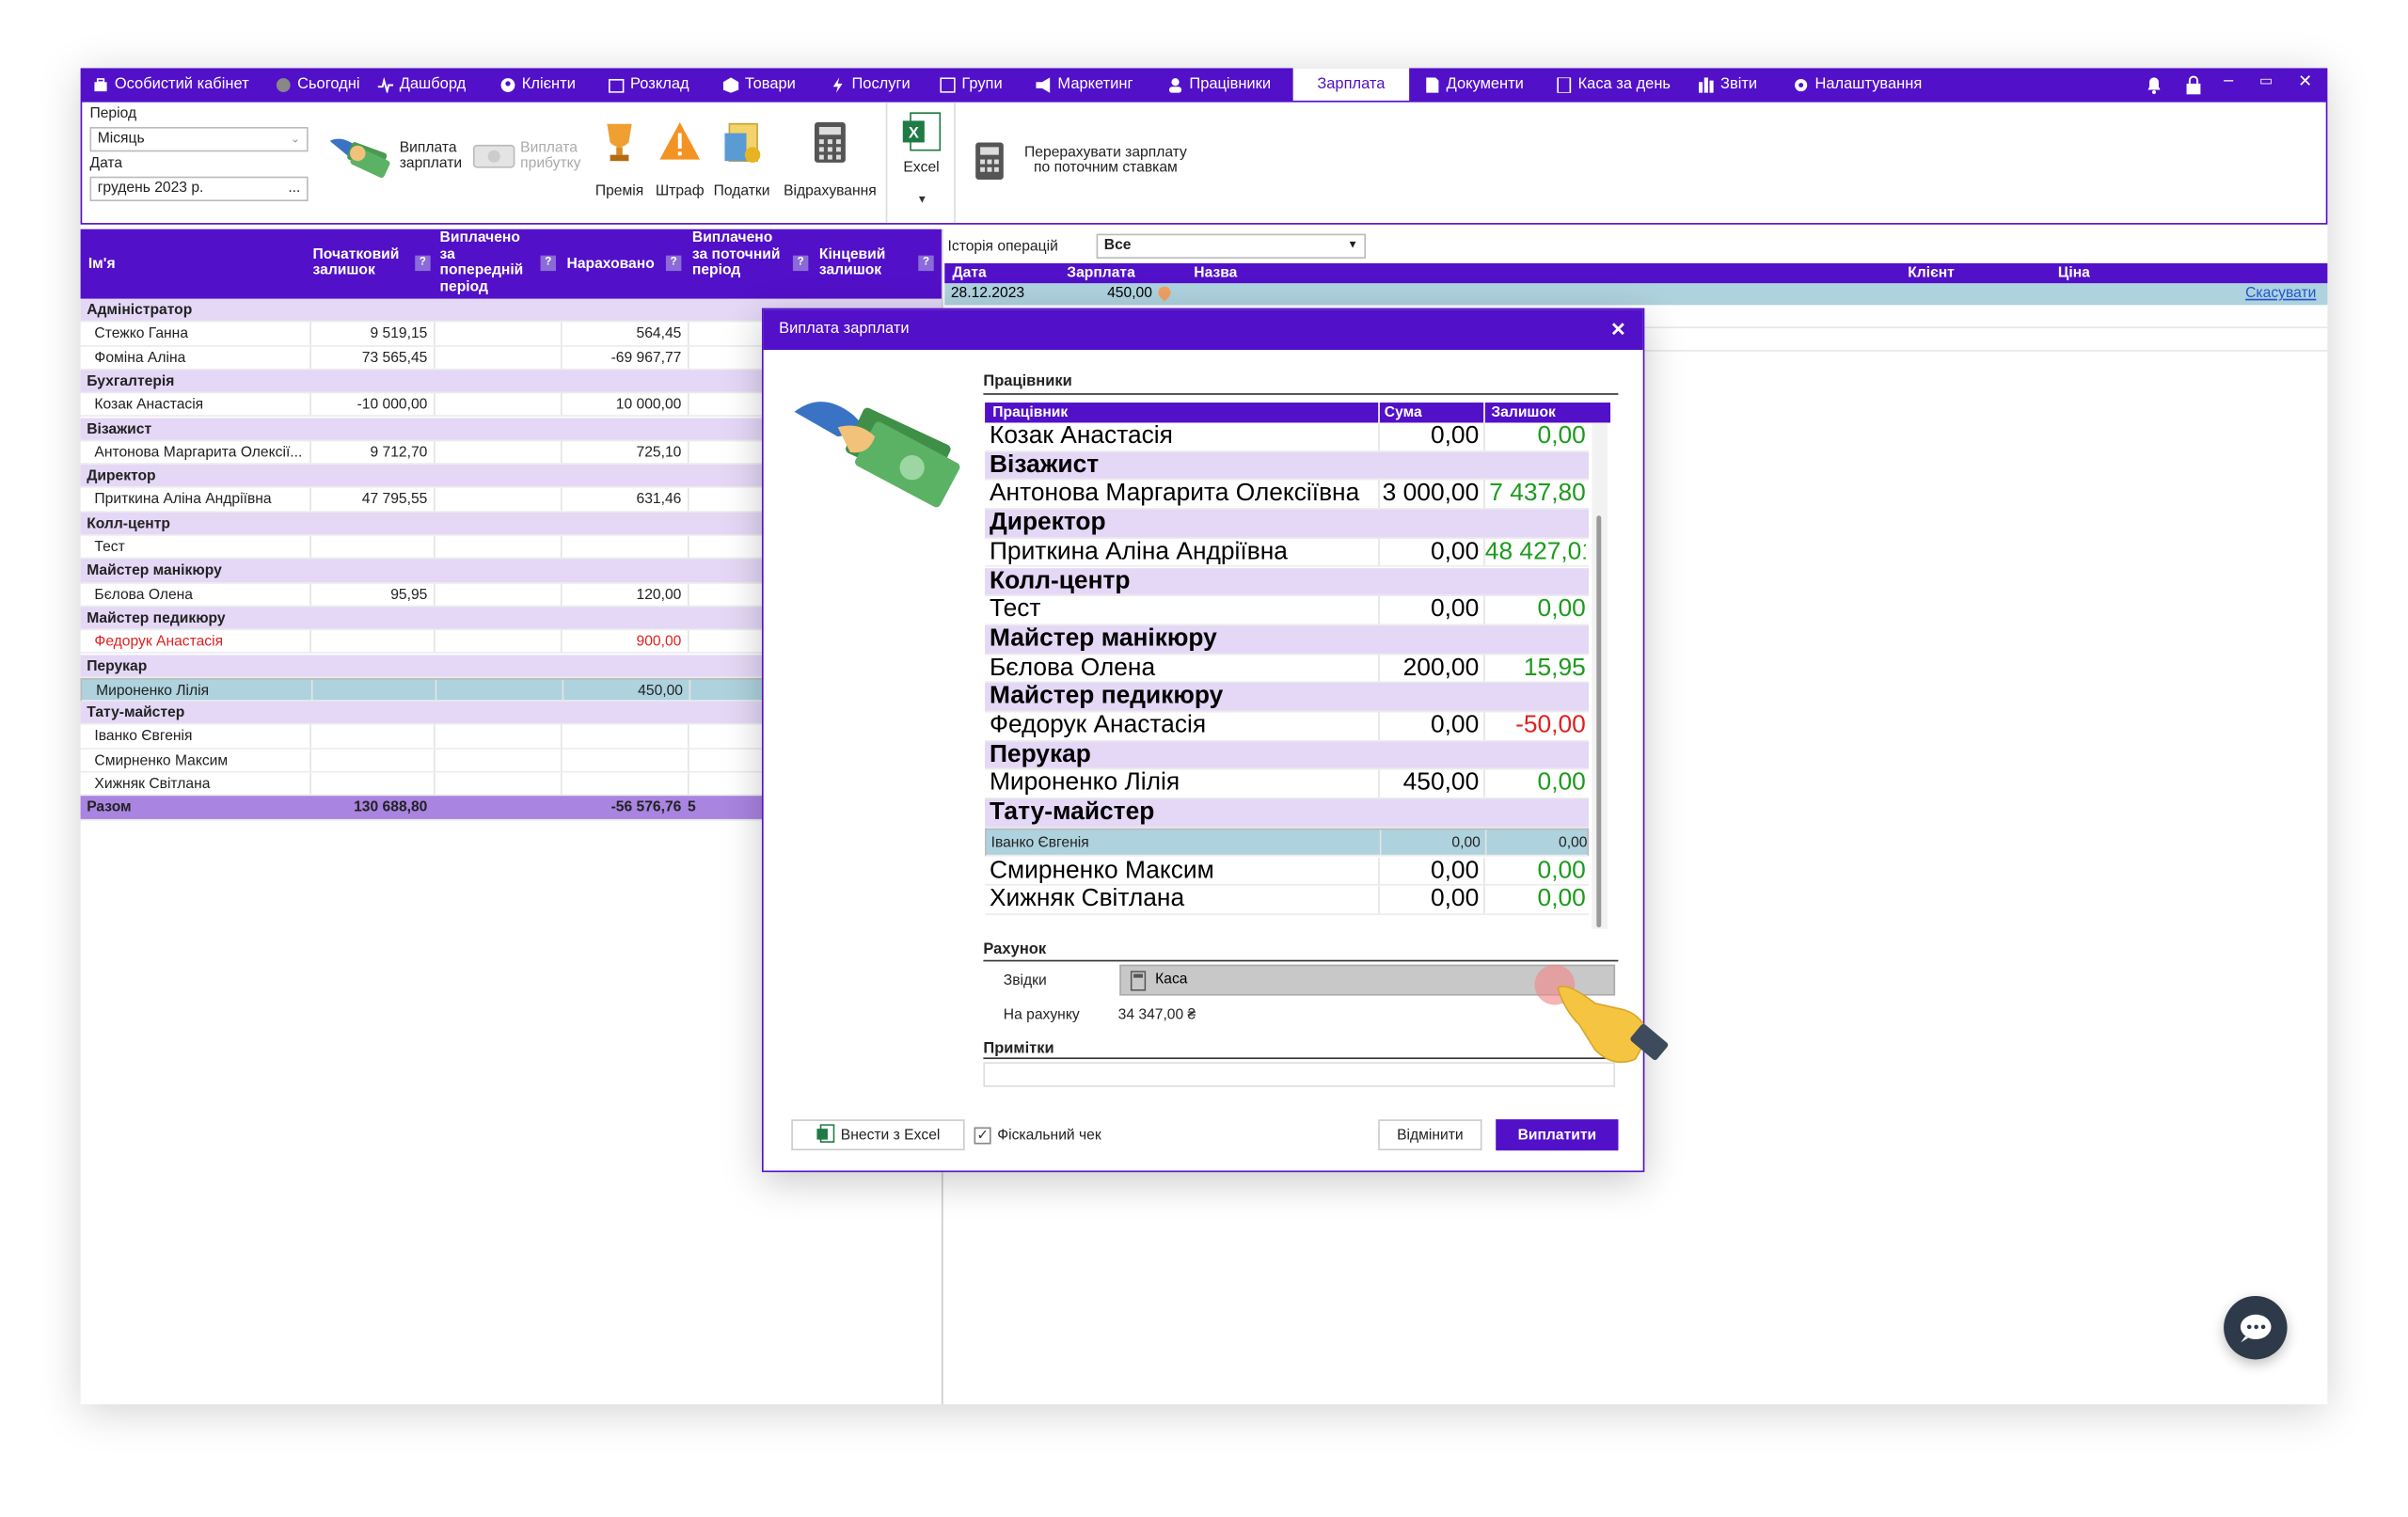 The height and width of the screenshot is (1517, 2408). What do you see at coordinates (2193, 88) in the screenshot?
I see `lock-icon` at bounding box center [2193, 88].